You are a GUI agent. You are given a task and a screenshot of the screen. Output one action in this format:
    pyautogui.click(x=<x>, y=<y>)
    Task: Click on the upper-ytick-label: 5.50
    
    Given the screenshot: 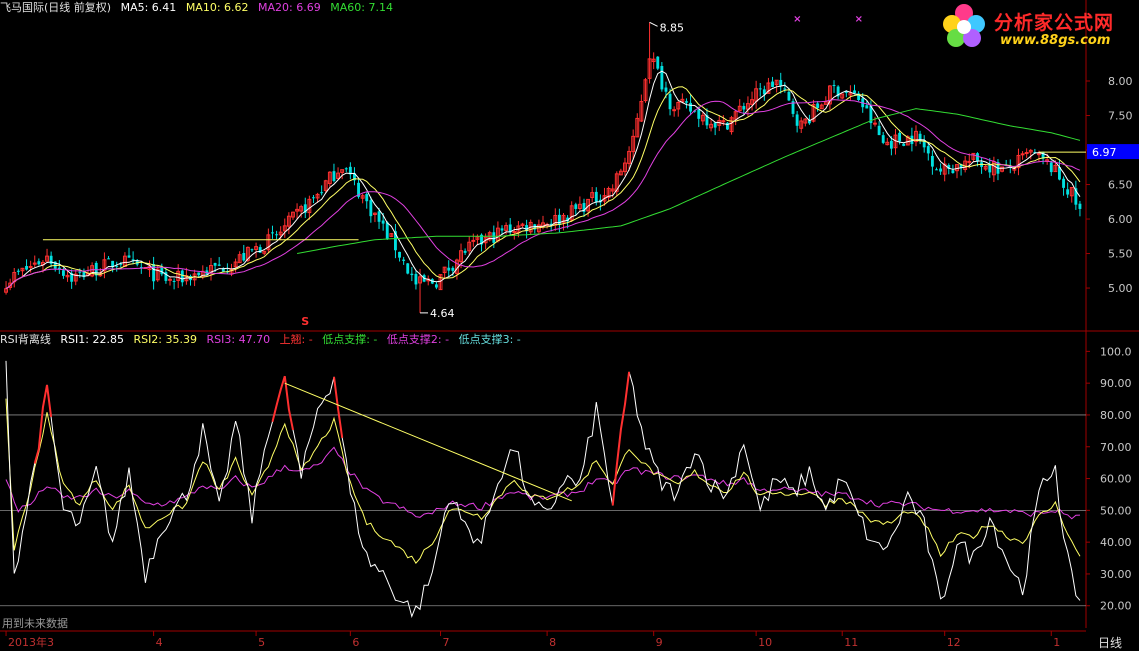 What is the action you would take?
    pyautogui.click(x=1120, y=254)
    